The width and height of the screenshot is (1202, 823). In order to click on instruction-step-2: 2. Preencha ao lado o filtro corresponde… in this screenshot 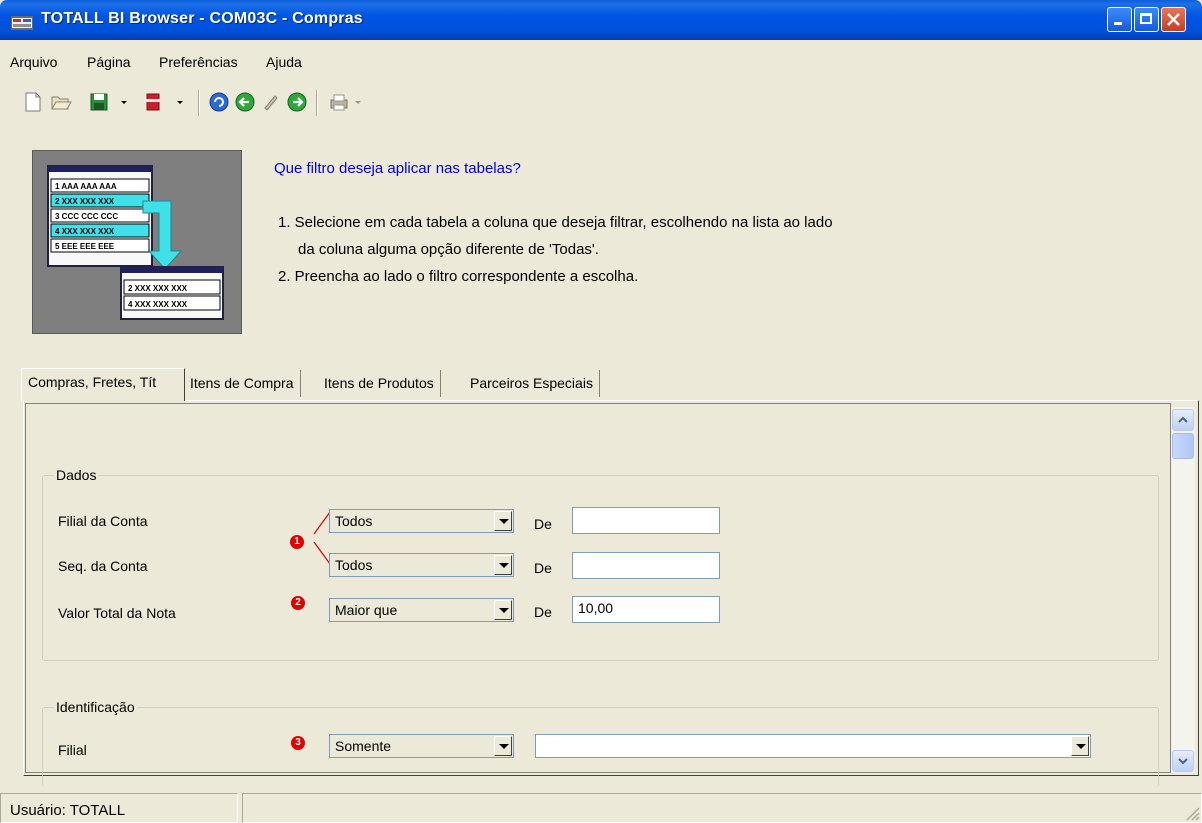, I will do `click(458, 276)`.